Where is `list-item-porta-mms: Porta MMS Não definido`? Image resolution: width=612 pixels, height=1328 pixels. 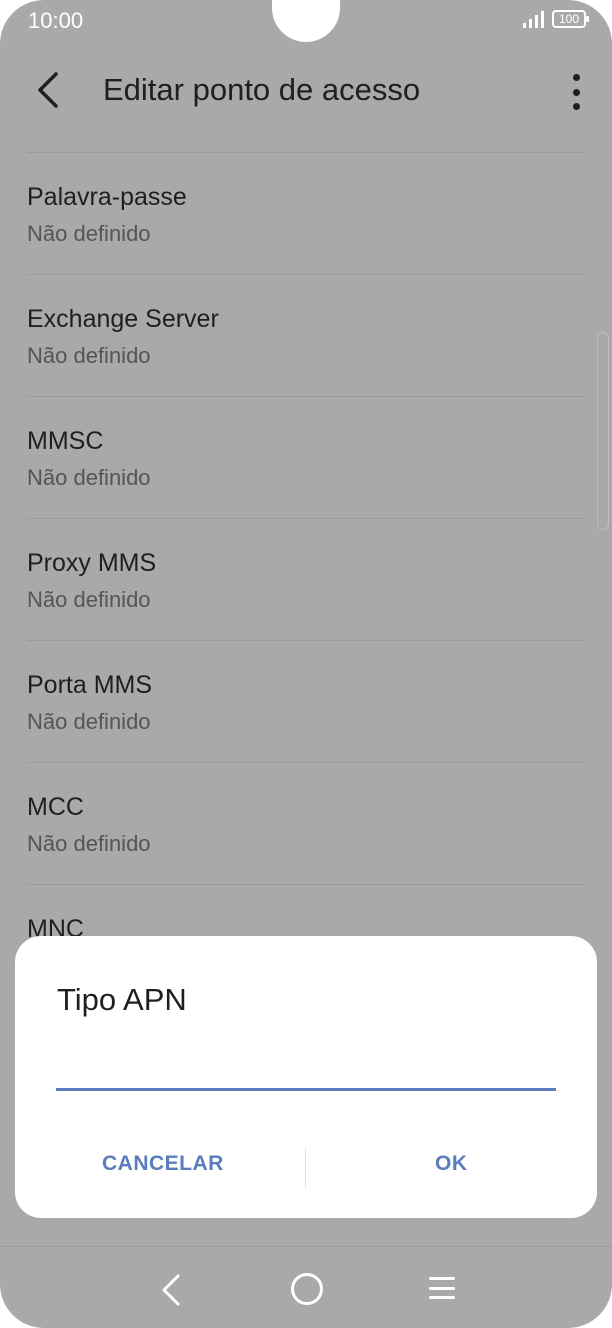
list-item-porta-mms: Porta MMS Não definido is located at coordinates (306, 701).